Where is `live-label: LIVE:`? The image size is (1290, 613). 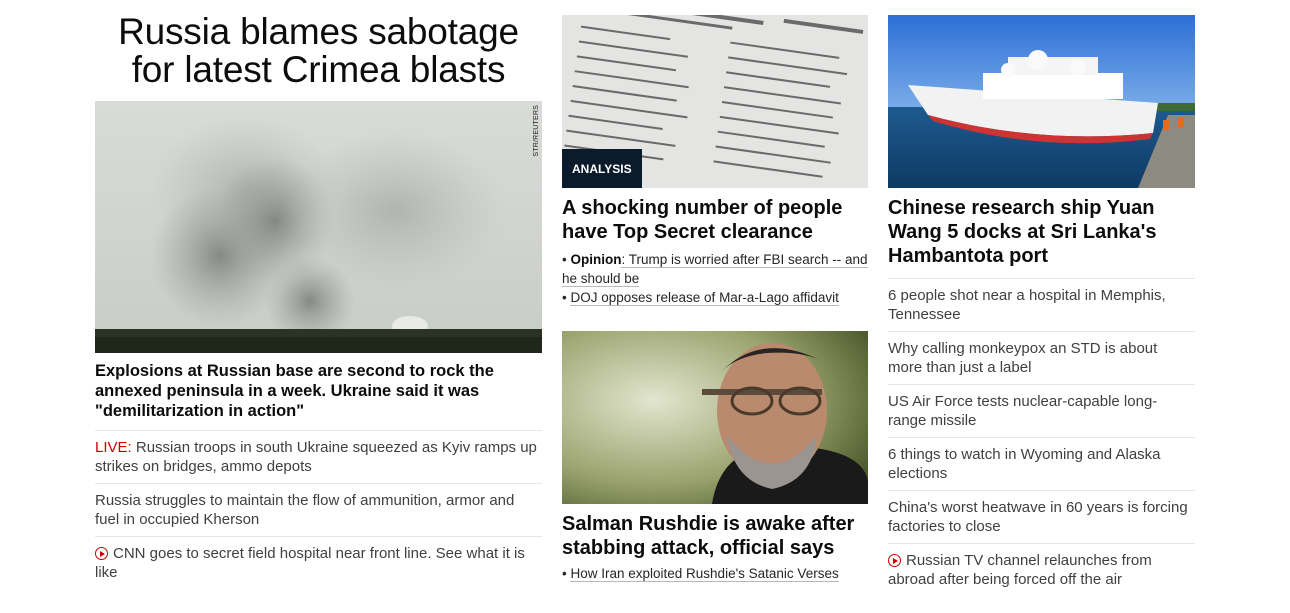 live-label: LIVE: is located at coordinates (113, 447).